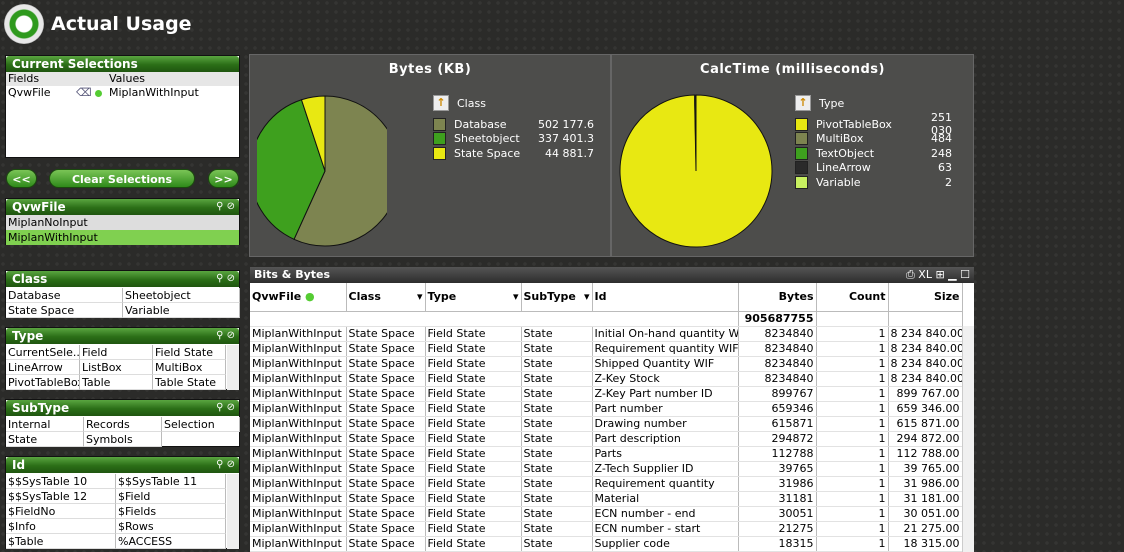 The image size is (1124, 552). Describe the element at coordinates (122, 237) in the screenshot. I see `listbox-item-selected: MiplanWithInput` at that location.